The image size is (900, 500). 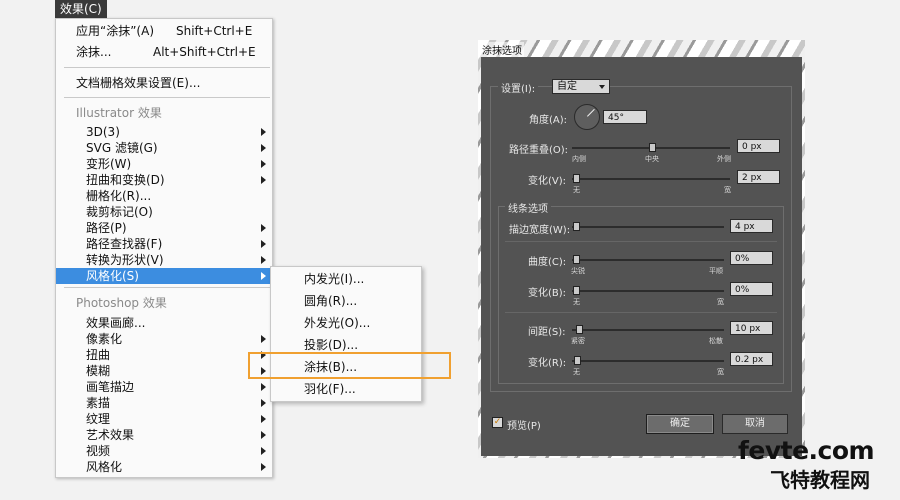 I want to click on menu-item-pixelate: 像素化, so click(x=164, y=339).